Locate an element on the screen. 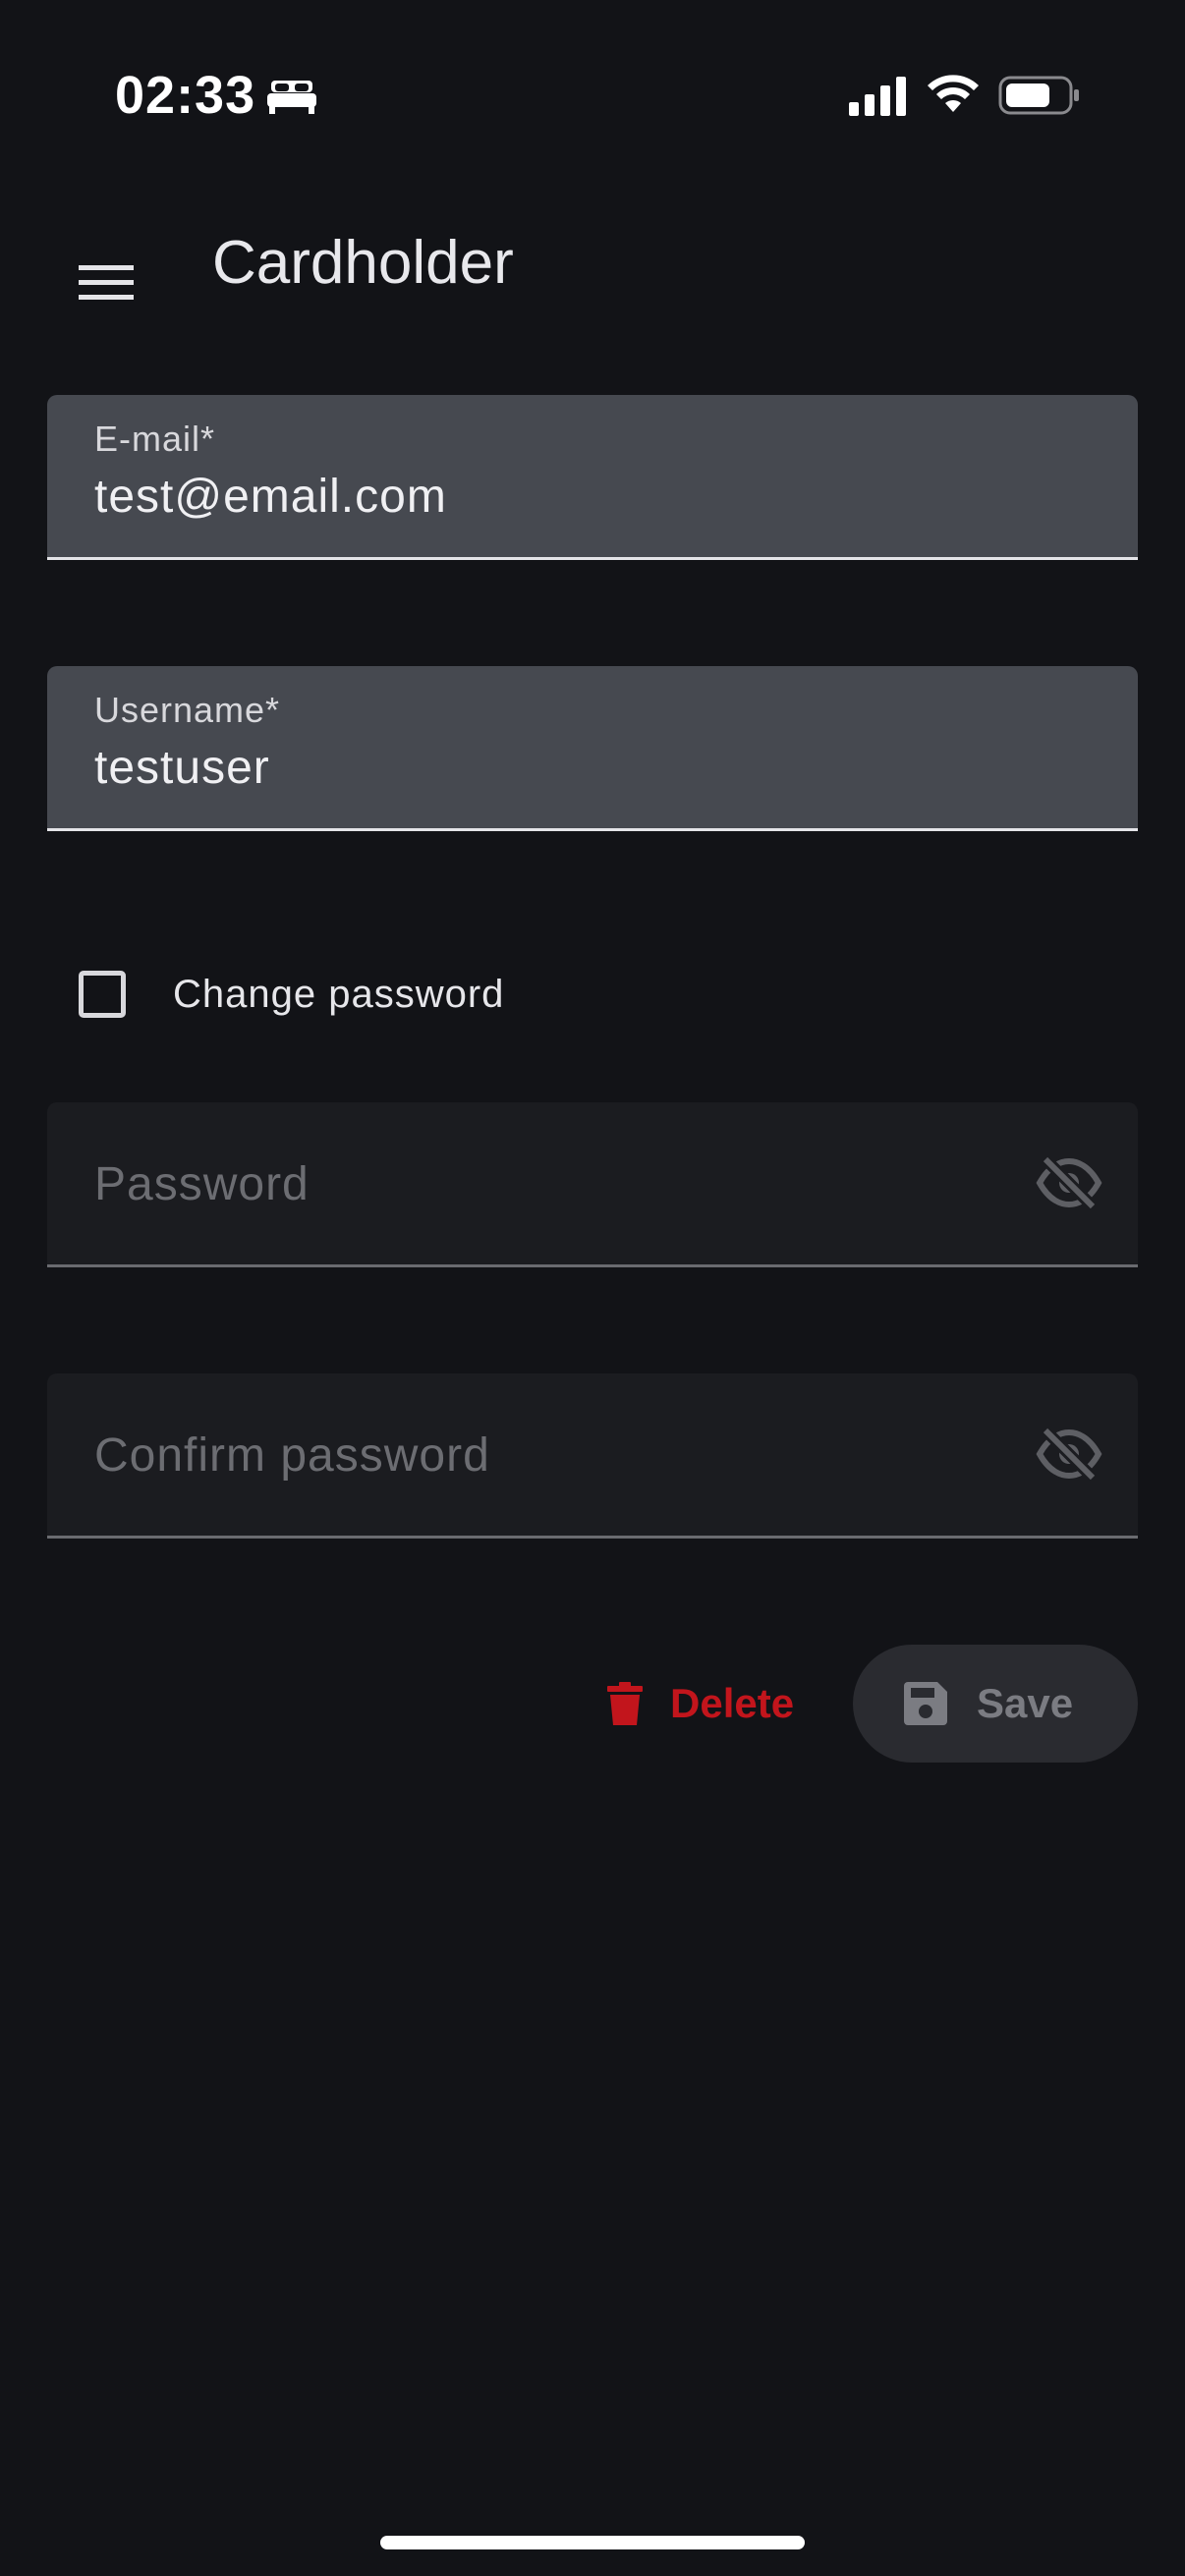 The width and height of the screenshot is (1185, 2576). hamburger-menu-icon is located at coordinates (107, 282).